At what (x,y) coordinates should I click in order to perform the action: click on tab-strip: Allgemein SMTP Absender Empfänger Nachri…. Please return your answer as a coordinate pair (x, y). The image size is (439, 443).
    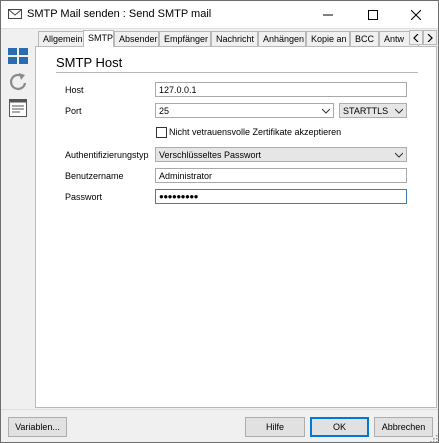
    Looking at the image, I should click on (237, 38).